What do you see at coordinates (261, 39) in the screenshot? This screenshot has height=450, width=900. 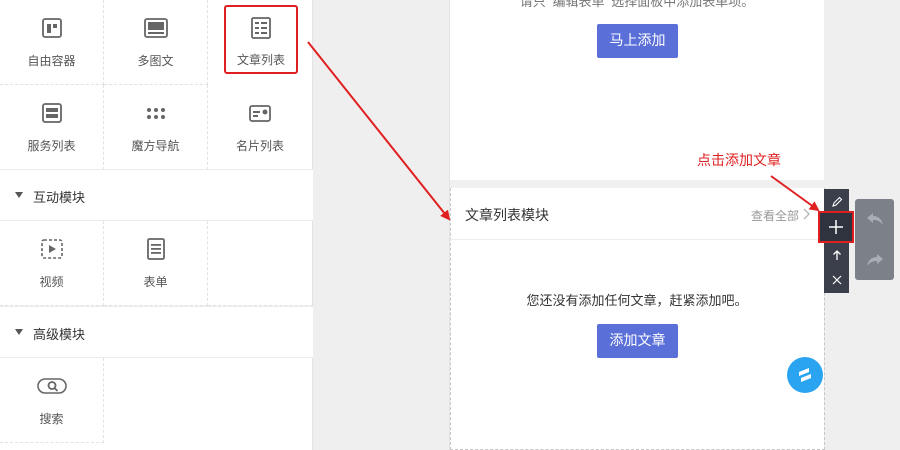 I see `component-article-list: 文章列表` at bounding box center [261, 39].